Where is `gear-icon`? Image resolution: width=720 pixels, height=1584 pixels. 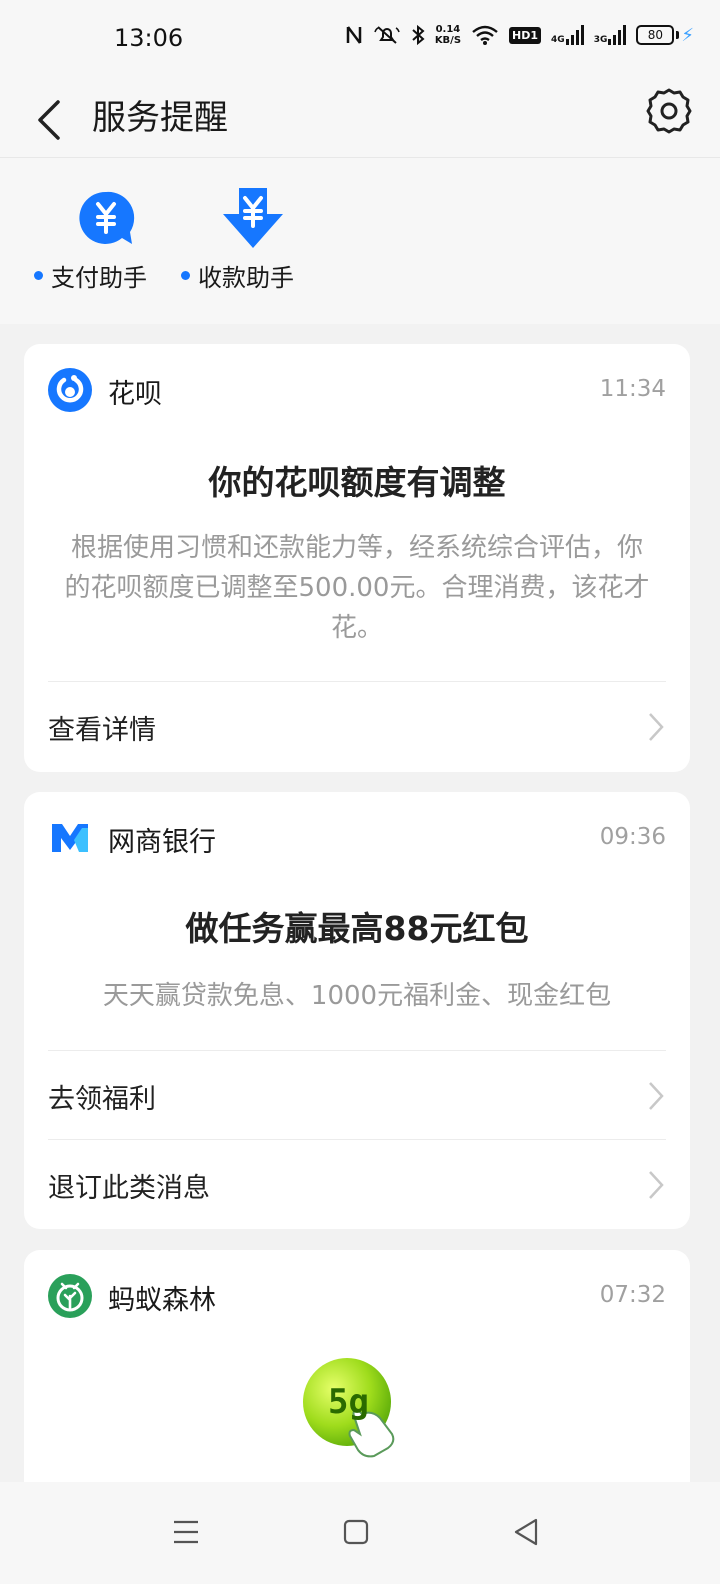 gear-icon is located at coordinates (669, 111).